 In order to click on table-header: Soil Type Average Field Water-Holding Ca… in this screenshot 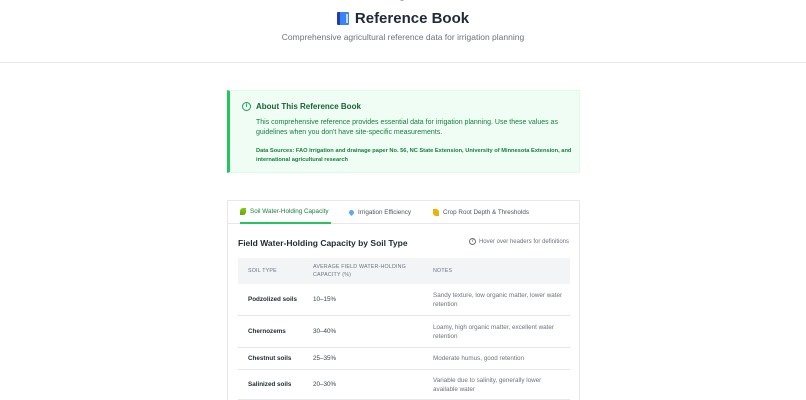, I will do `click(404, 271)`.